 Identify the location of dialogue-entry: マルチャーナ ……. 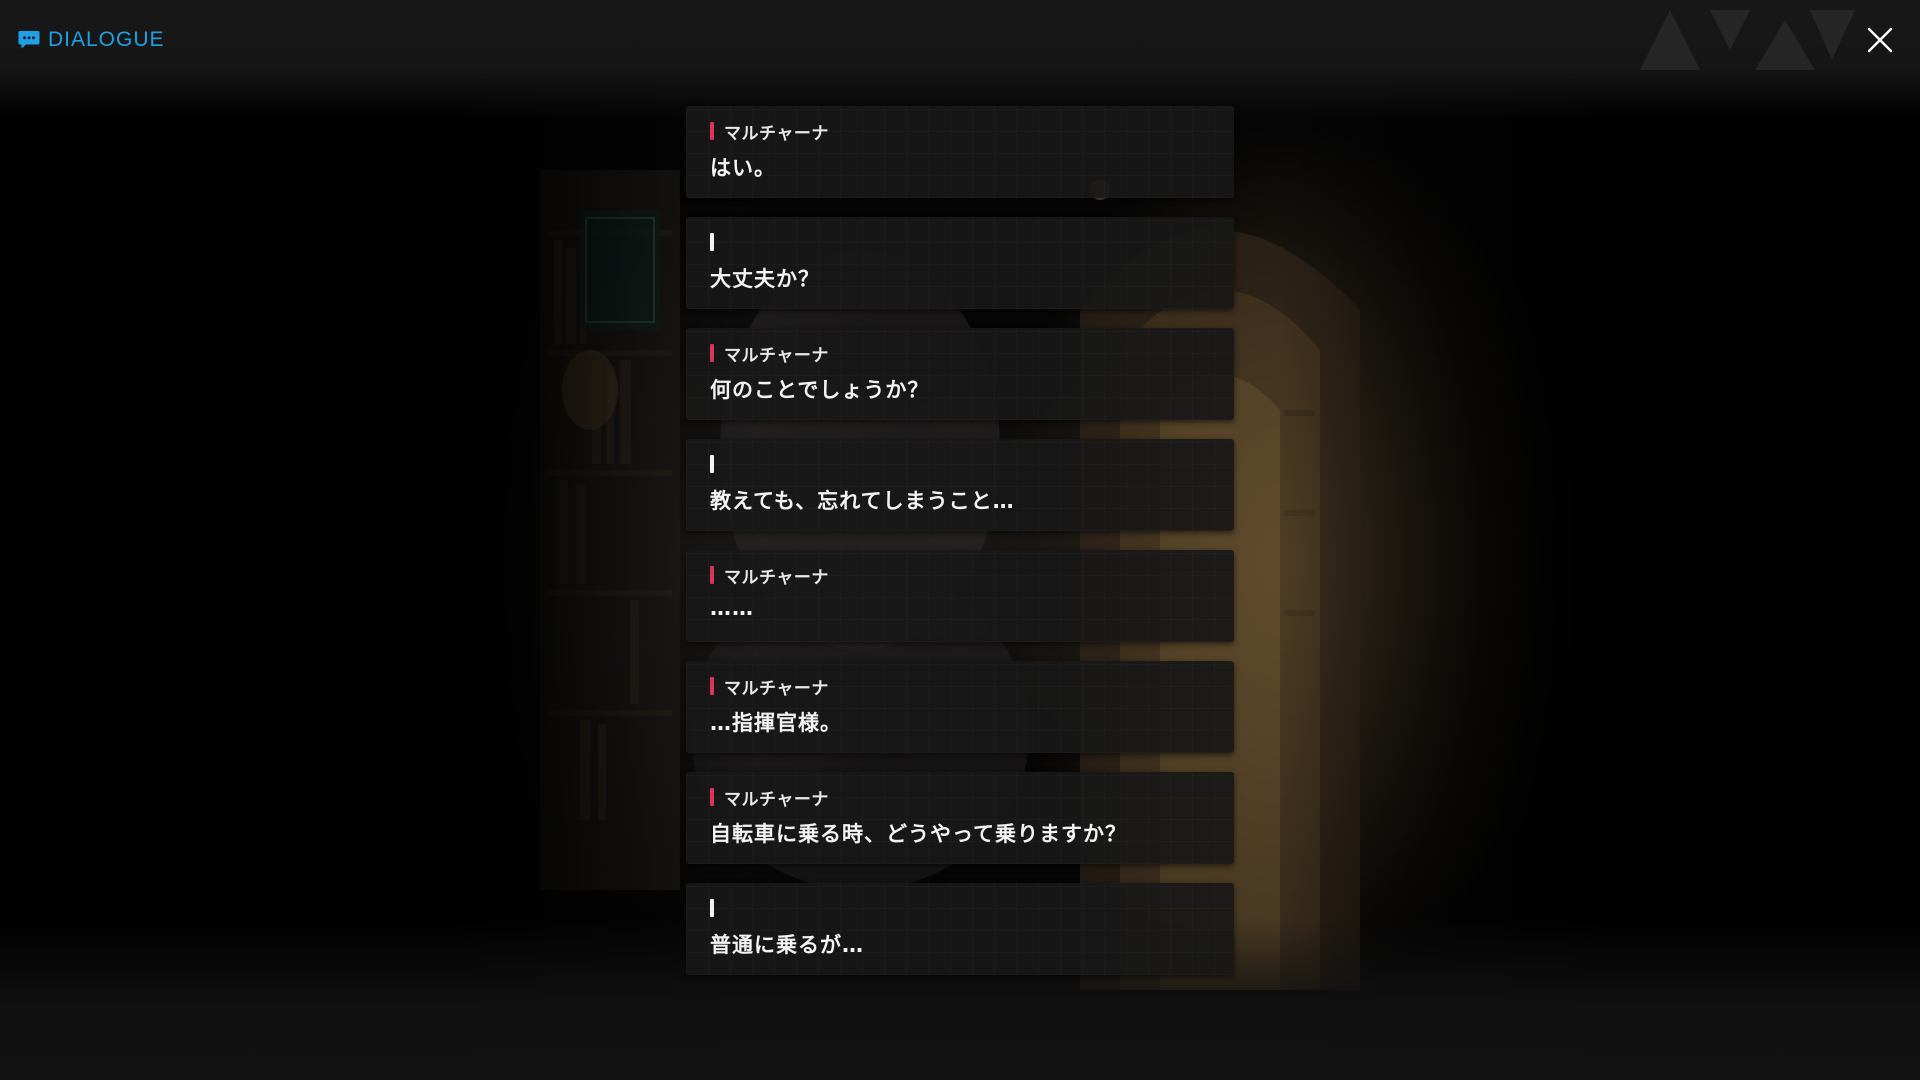
(960, 596).